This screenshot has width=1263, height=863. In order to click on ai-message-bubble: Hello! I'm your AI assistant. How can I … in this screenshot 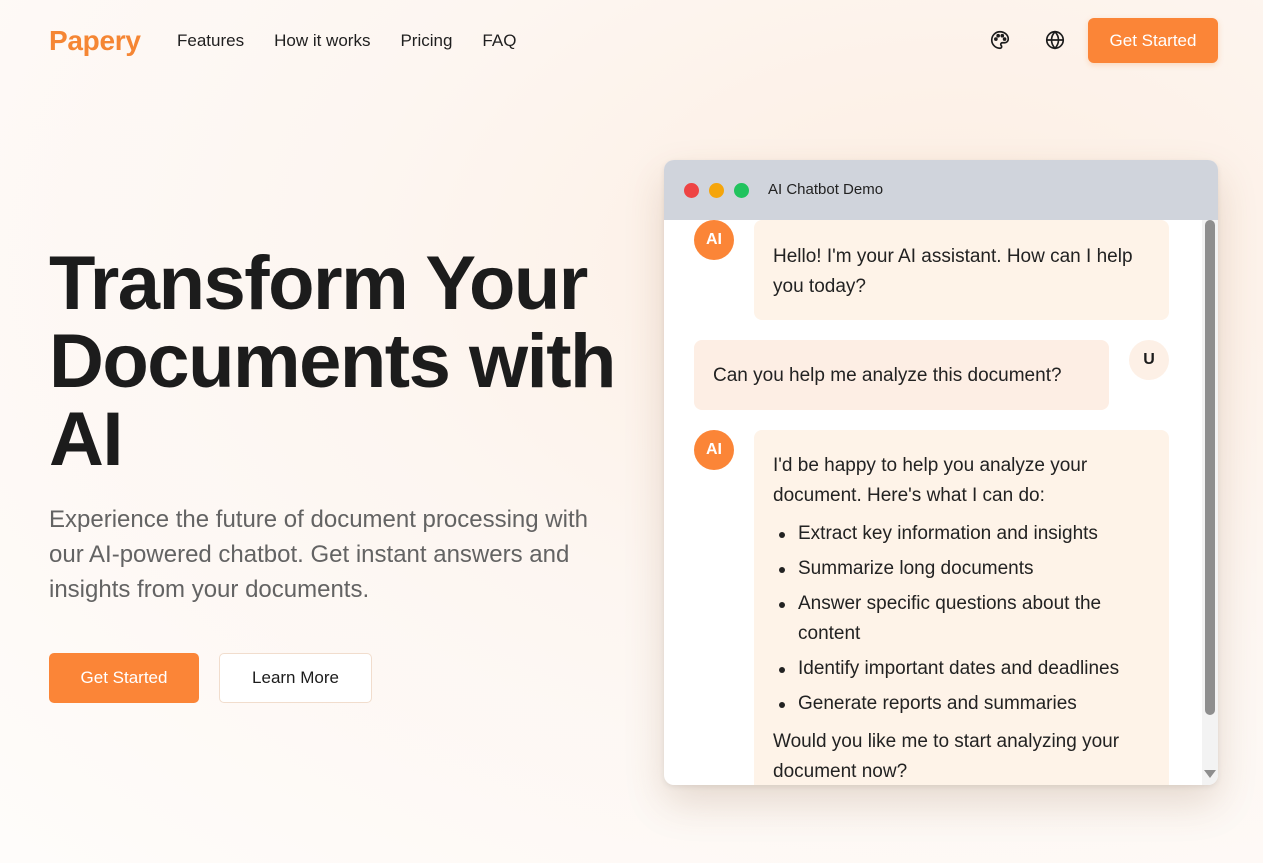, I will do `click(961, 270)`.